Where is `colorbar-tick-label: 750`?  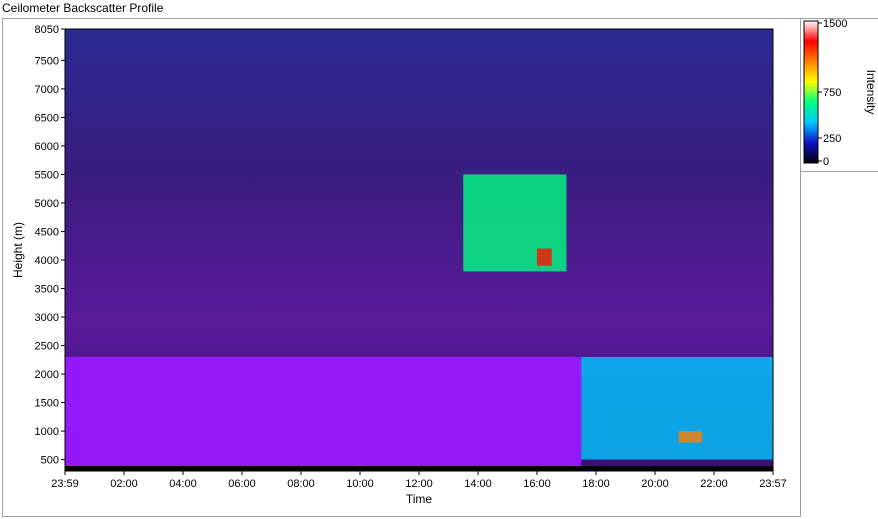
colorbar-tick-label: 750 is located at coordinates (832, 93).